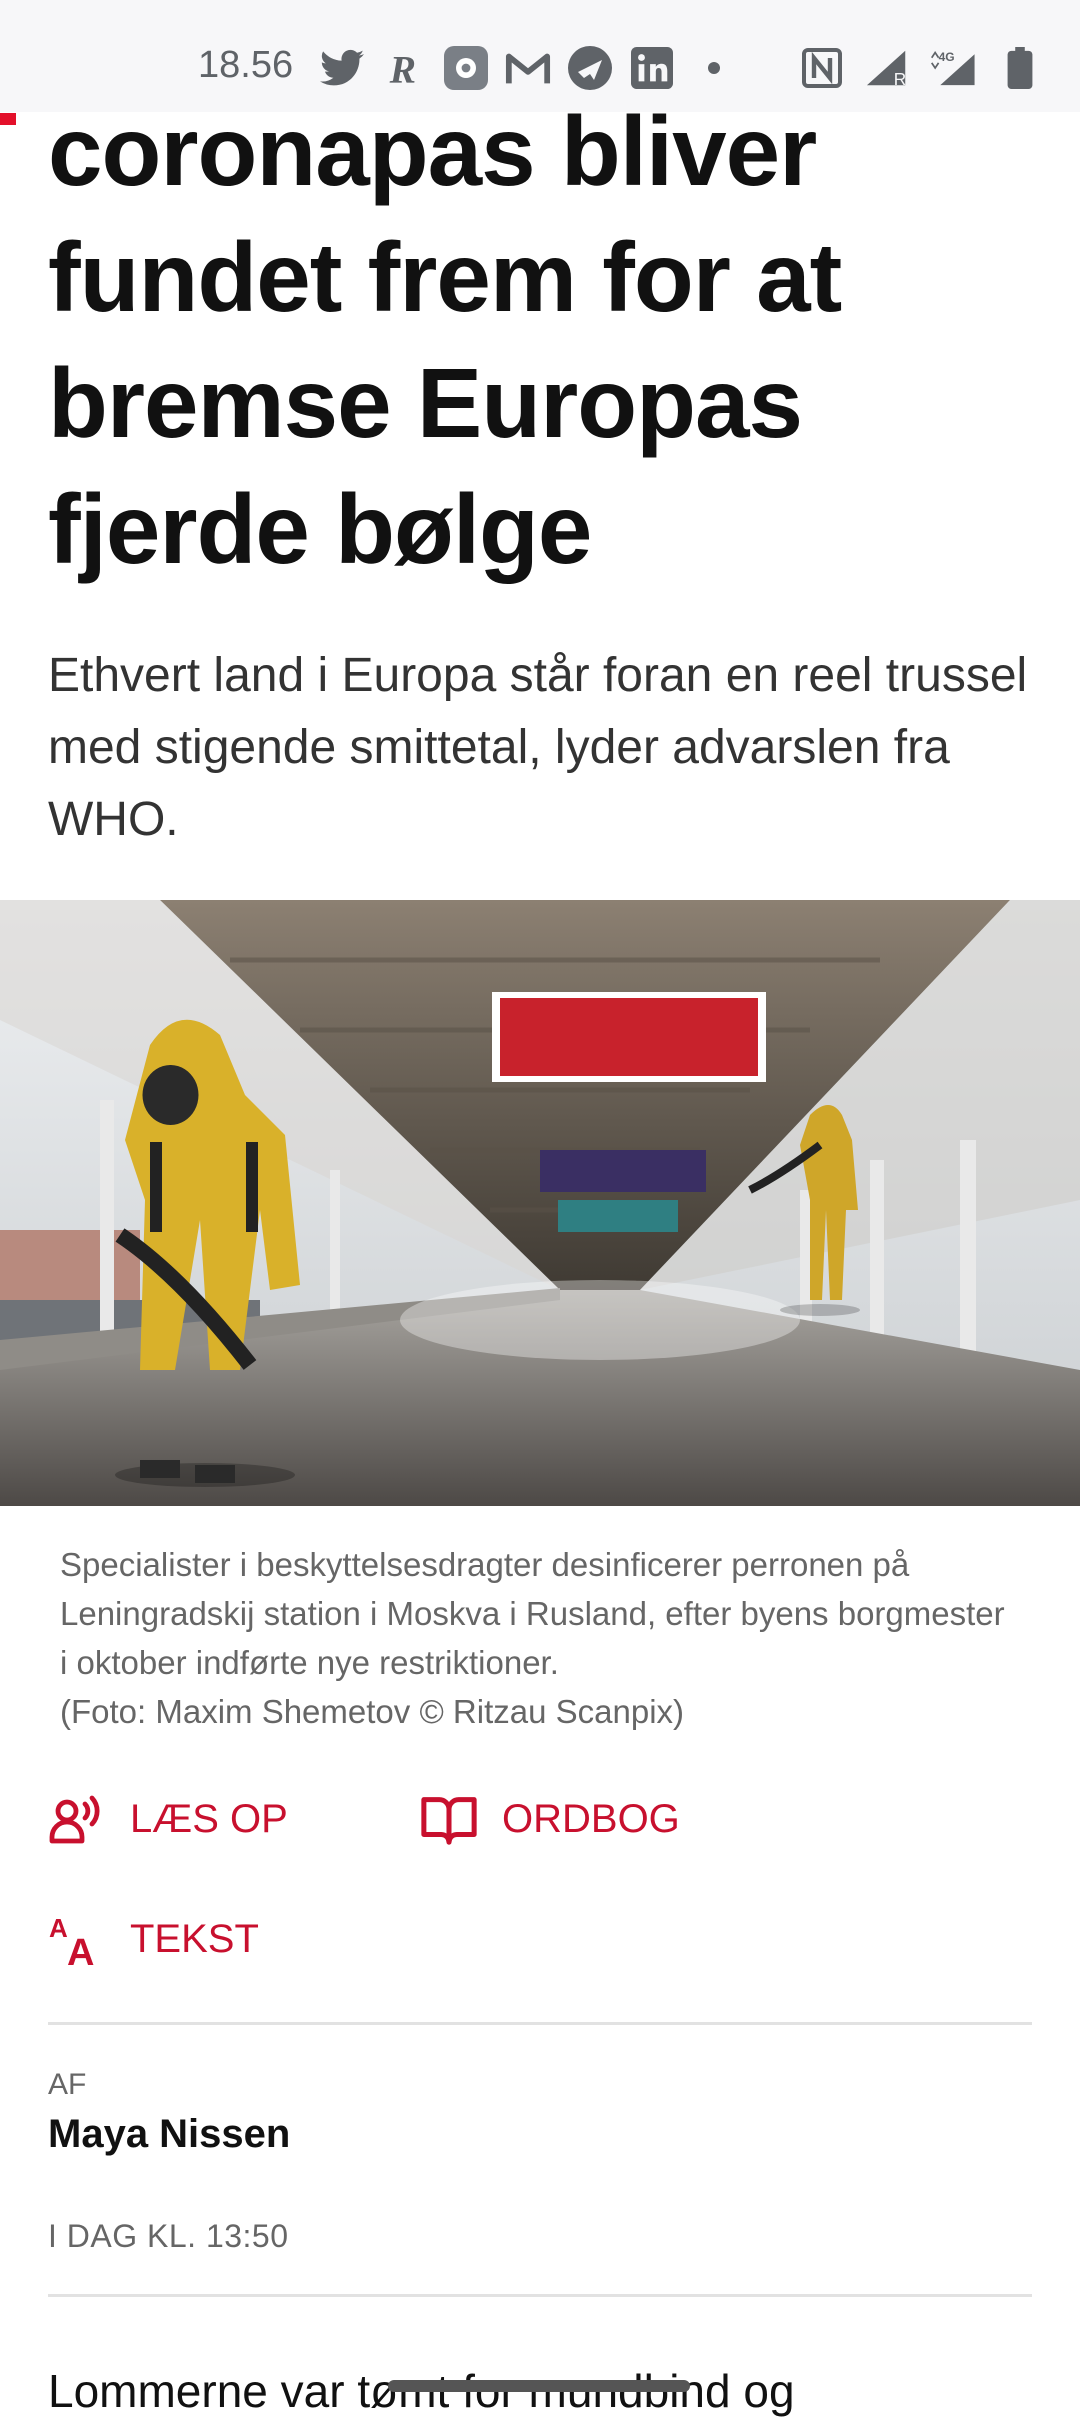  I want to click on speaker-person-icon, so click(77, 1819).